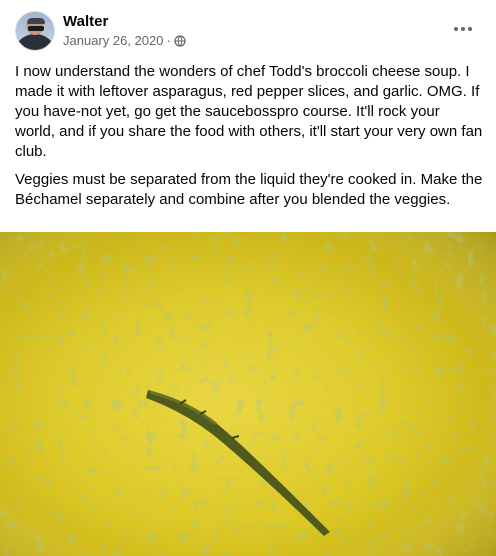 Image resolution: width=496 pixels, height=556 pixels. What do you see at coordinates (463, 29) in the screenshot?
I see `more-options-icon` at bounding box center [463, 29].